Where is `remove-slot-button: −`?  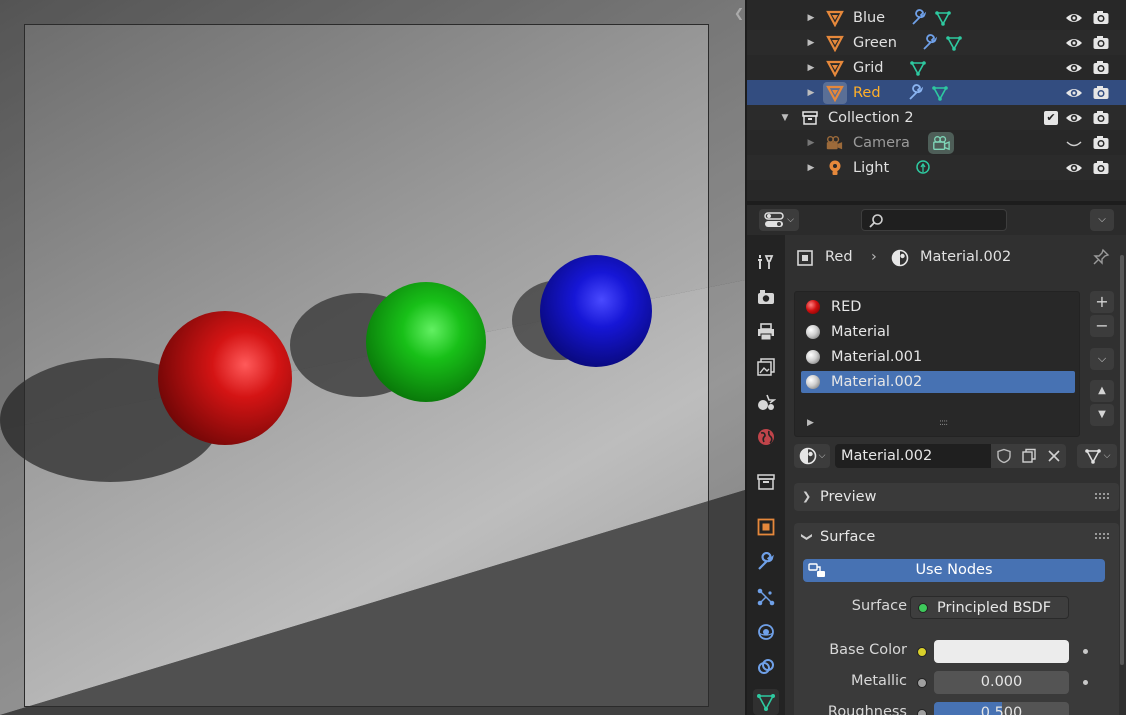 remove-slot-button: − is located at coordinates (1102, 326).